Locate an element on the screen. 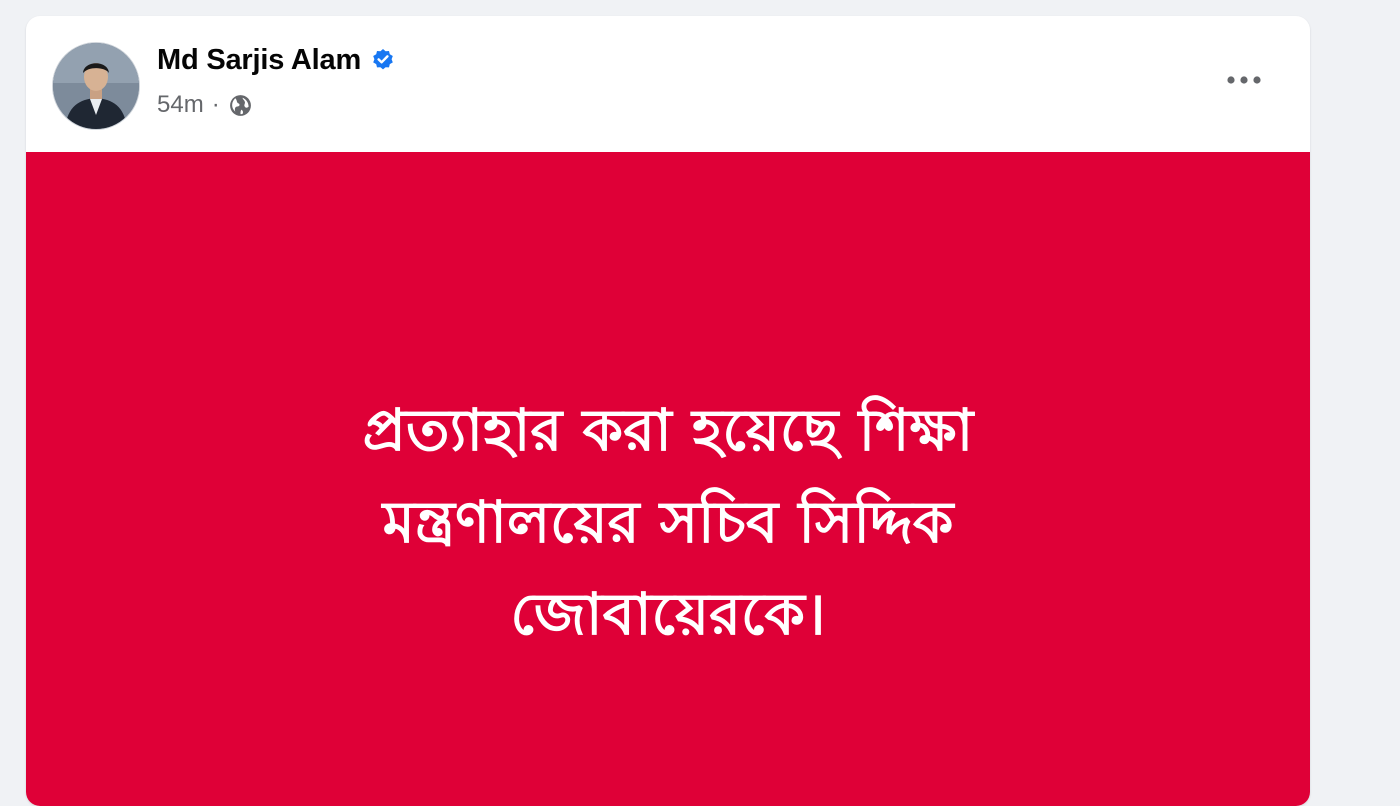 The image size is (1400, 806). avatar-image is located at coordinates (96, 86).